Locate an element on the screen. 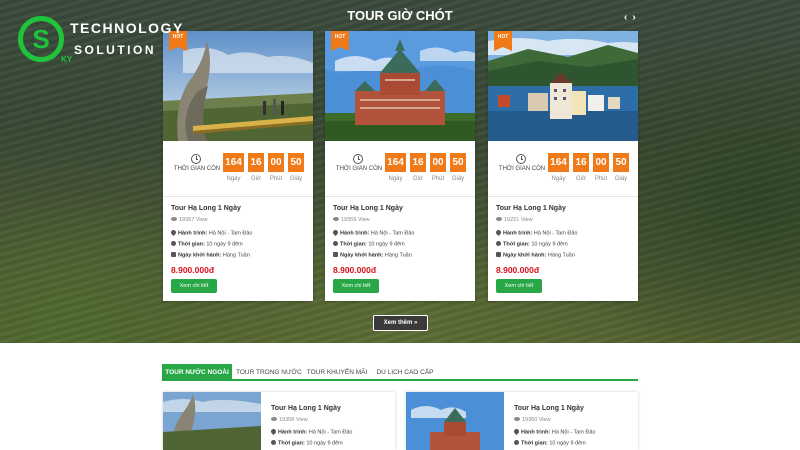 Image resolution: width=800 pixels, height=450 pixels. tab-du-lich-cao-cap: DU LỊCH CAO CẤP is located at coordinates (405, 372).